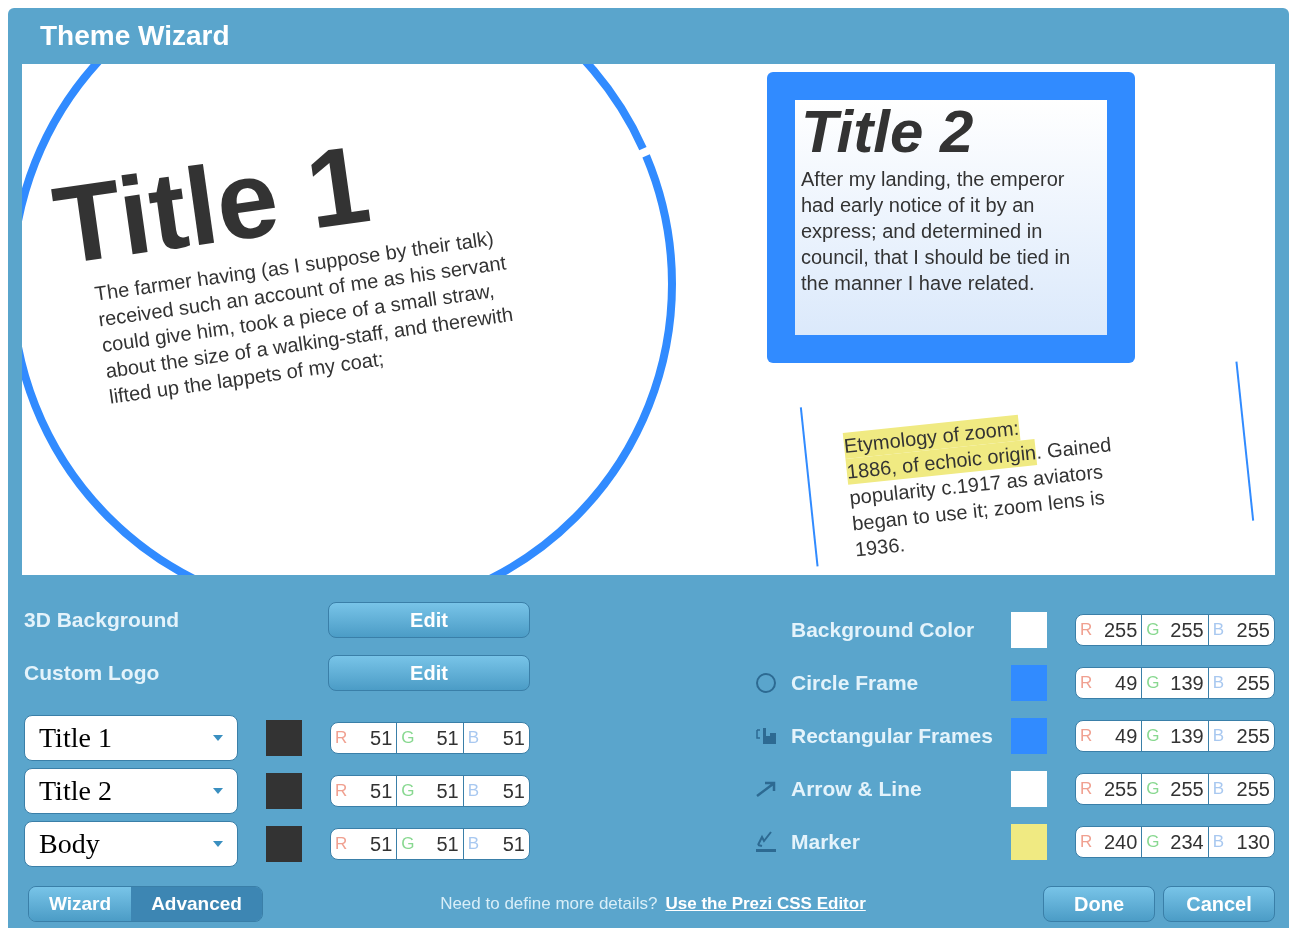  I want to click on frame-icon, so click(767, 735).